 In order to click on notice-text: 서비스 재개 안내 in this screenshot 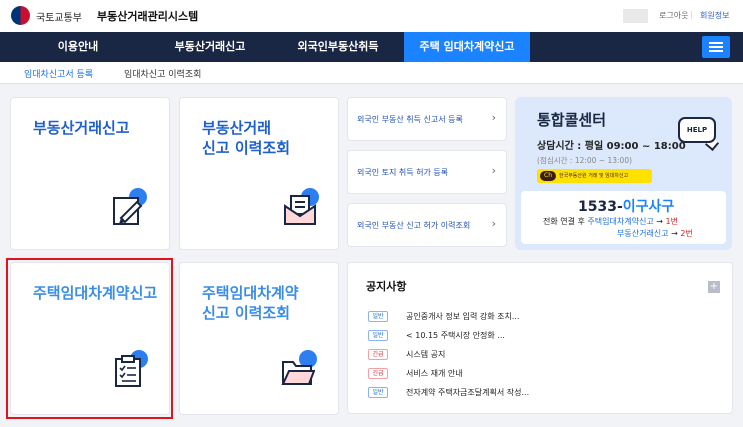, I will do `click(434, 373)`.